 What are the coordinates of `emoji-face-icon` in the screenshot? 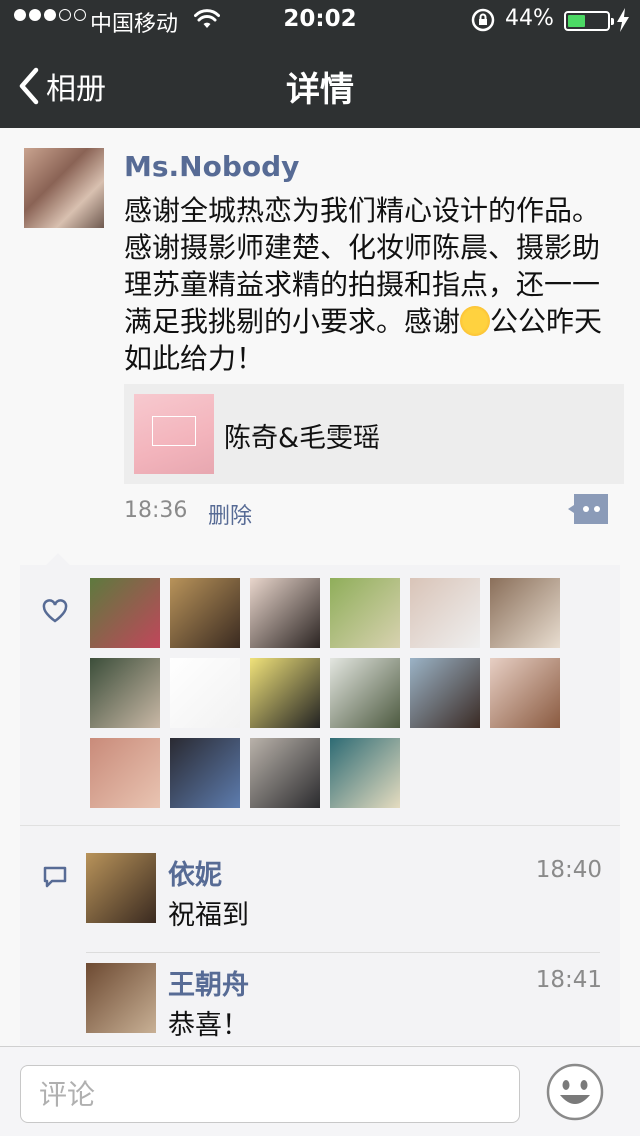 It's located at (575, 1092).